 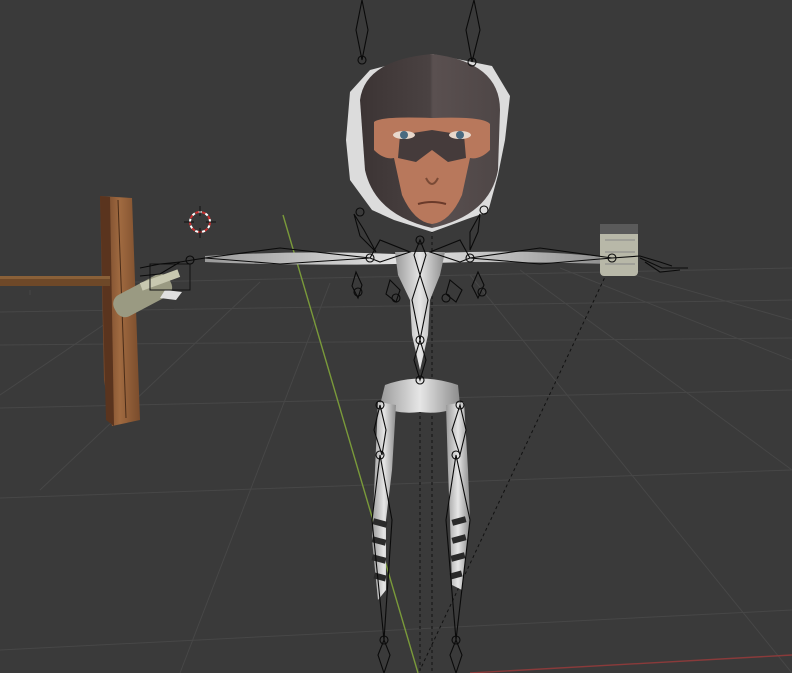 I want to click on y-axis-line, so click(x=350, y=443).